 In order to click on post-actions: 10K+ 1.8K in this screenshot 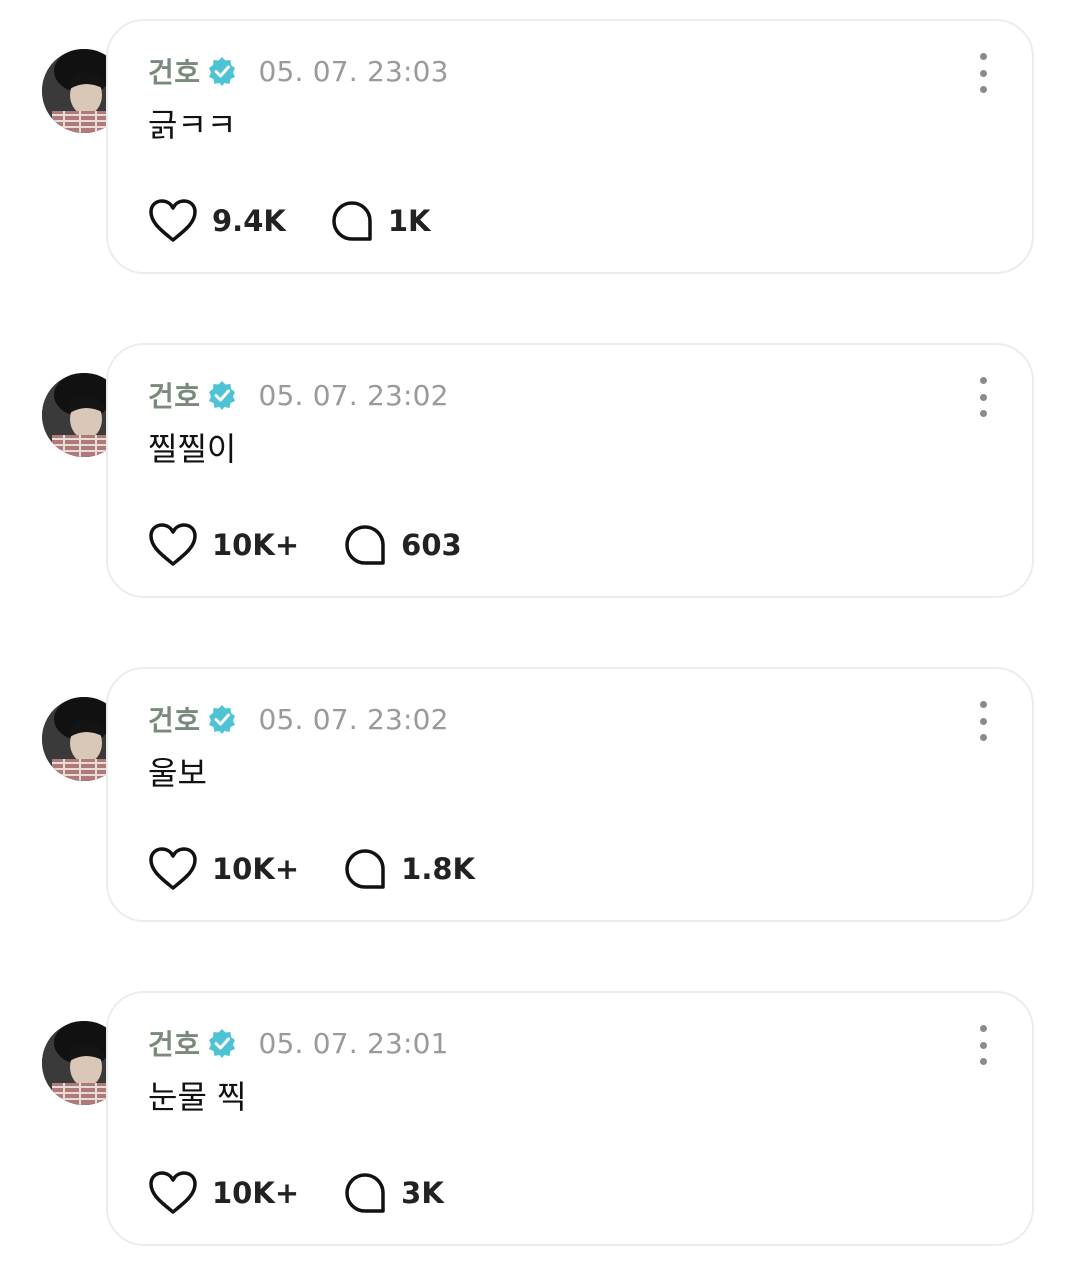, I will do `click(333, 869)`.